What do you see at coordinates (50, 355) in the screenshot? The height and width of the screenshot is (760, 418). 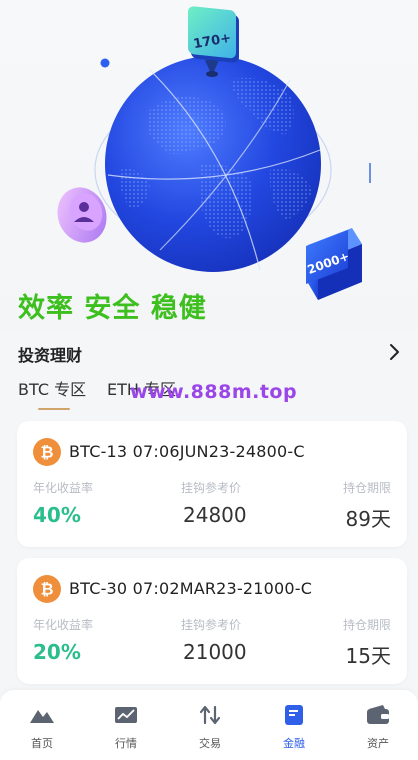 I see `section-title: 投资理财` at bounding box center [50, 355].